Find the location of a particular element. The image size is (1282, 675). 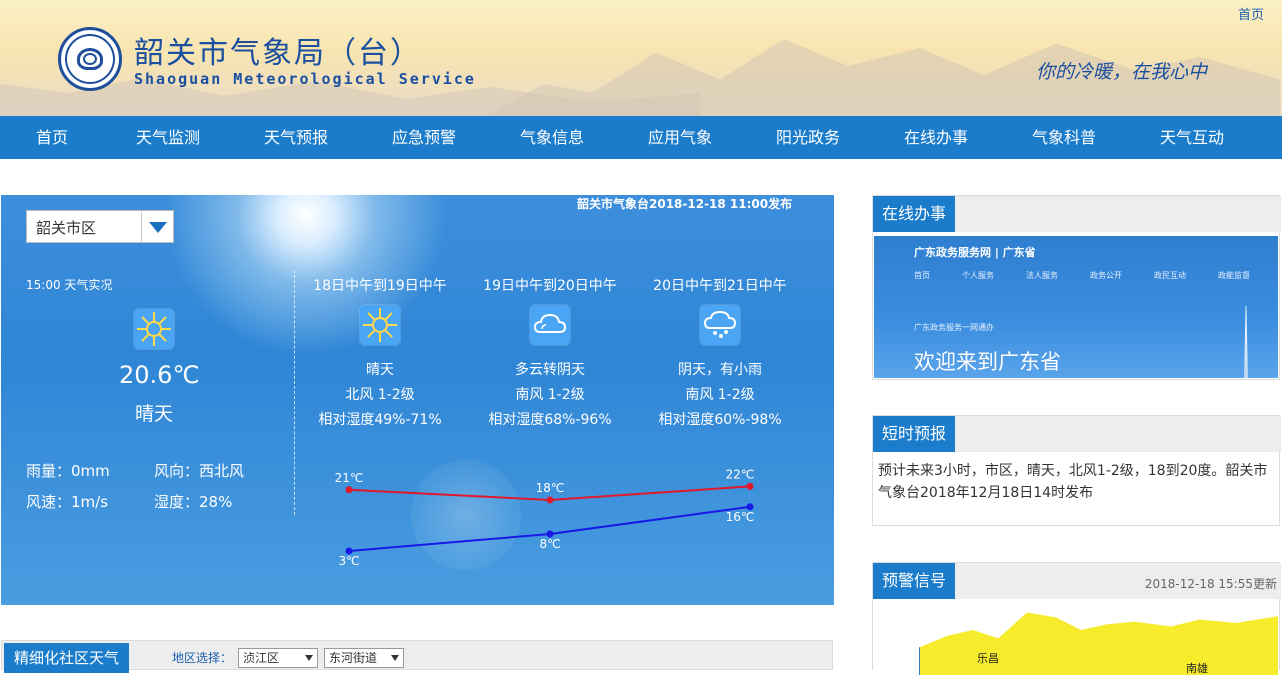

forecast-period: 20日中午到21日中午 is located at coordinates (720, 286).